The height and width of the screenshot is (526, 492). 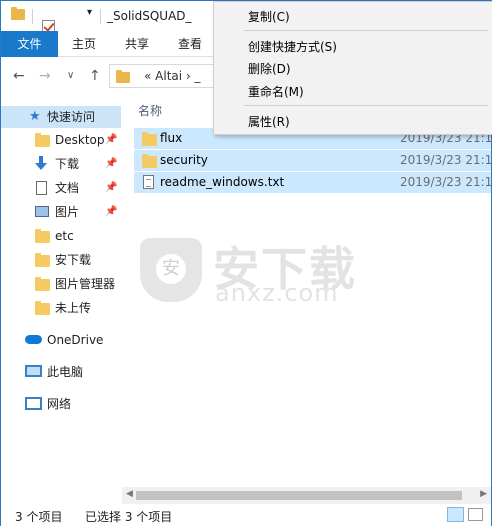 I want to click on sidebar-item-anxiazai: 安下载, so click(x=61, y=260).